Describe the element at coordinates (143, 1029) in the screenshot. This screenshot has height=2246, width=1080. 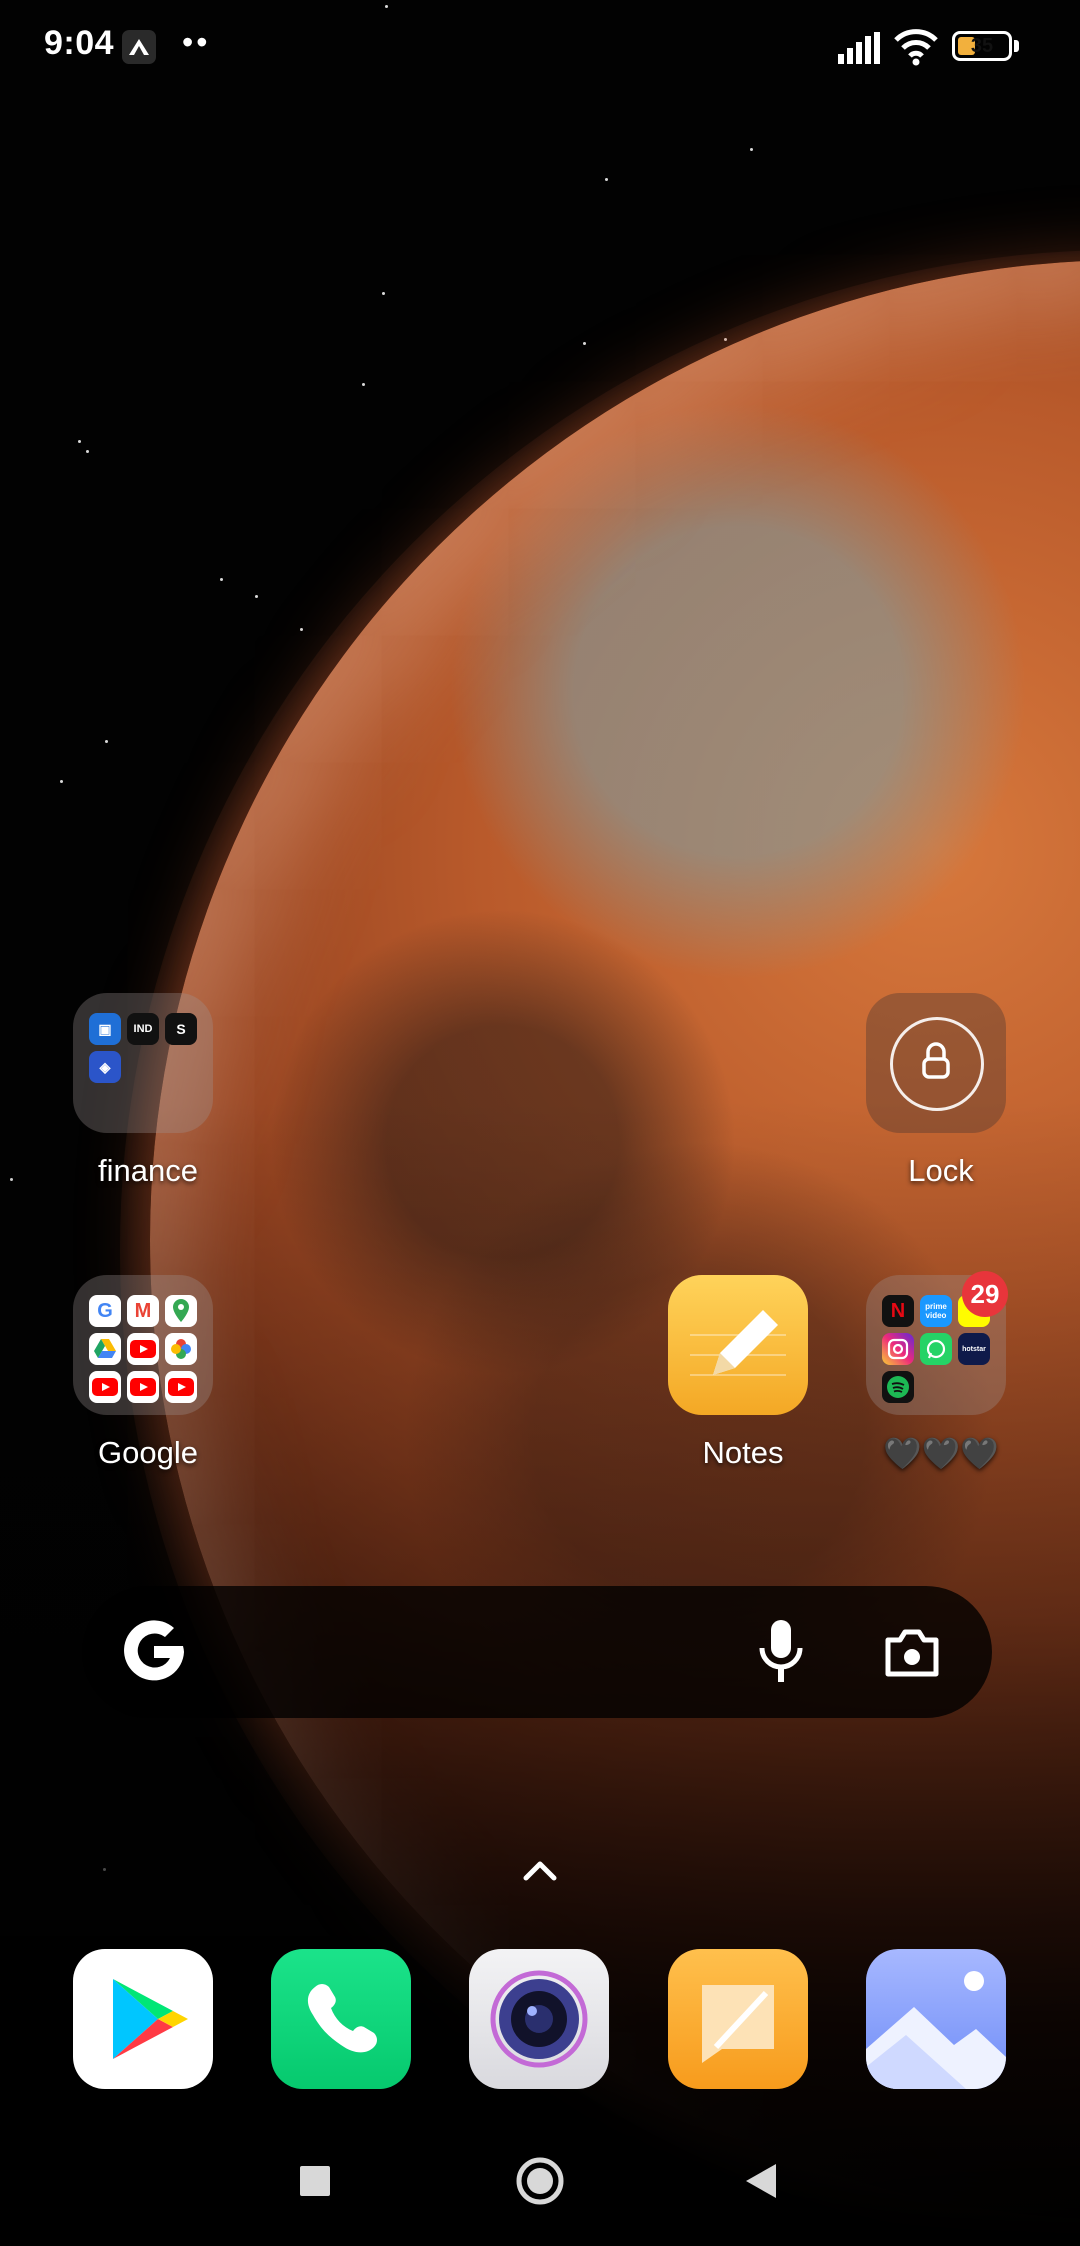
I see `indmoney-icon: IND` at that location.